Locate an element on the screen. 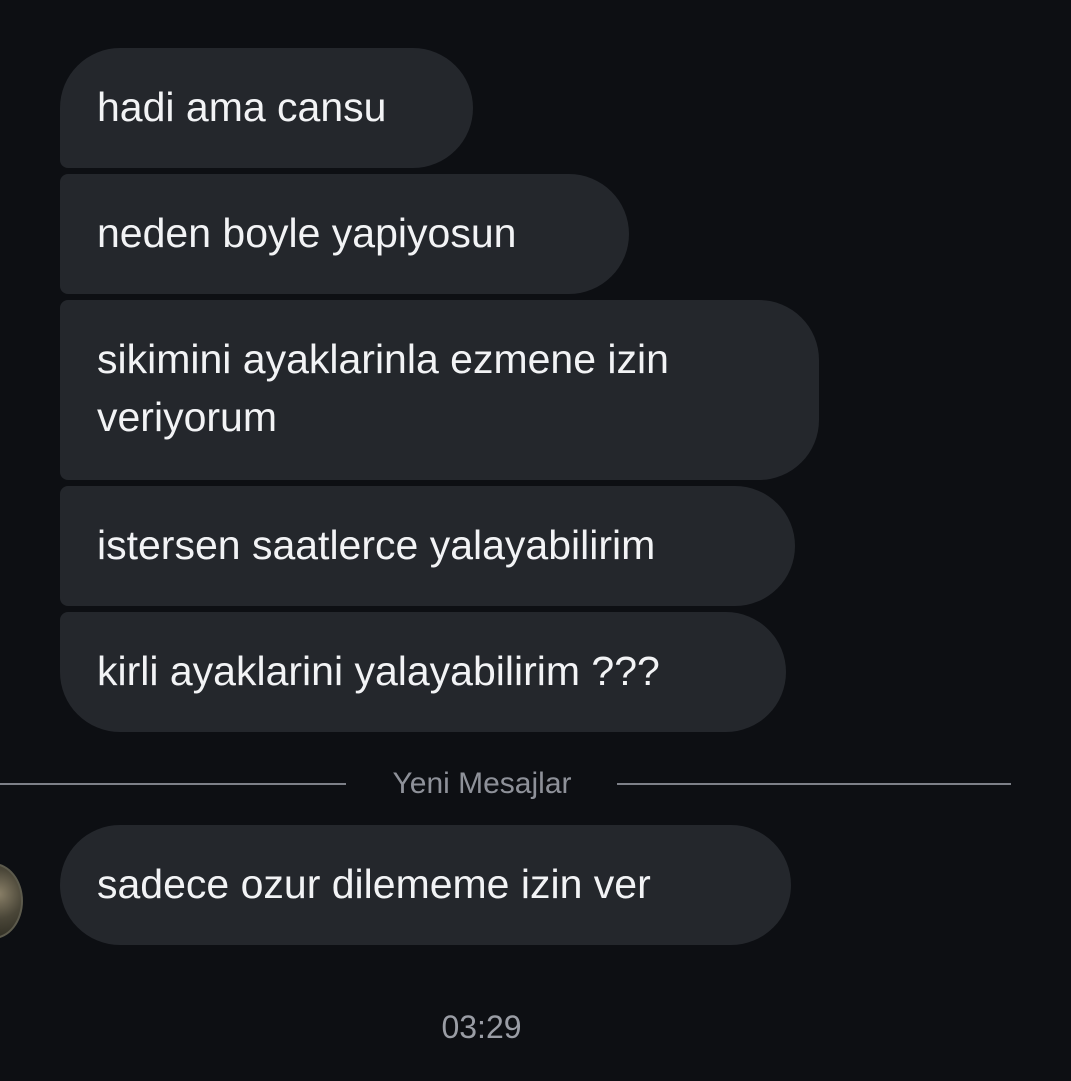 The height and width of the screenshot is (1081, 1071). message-bubble: kirli ayaklarini yalayabilirim ??? is located at coordinates (423, 672).